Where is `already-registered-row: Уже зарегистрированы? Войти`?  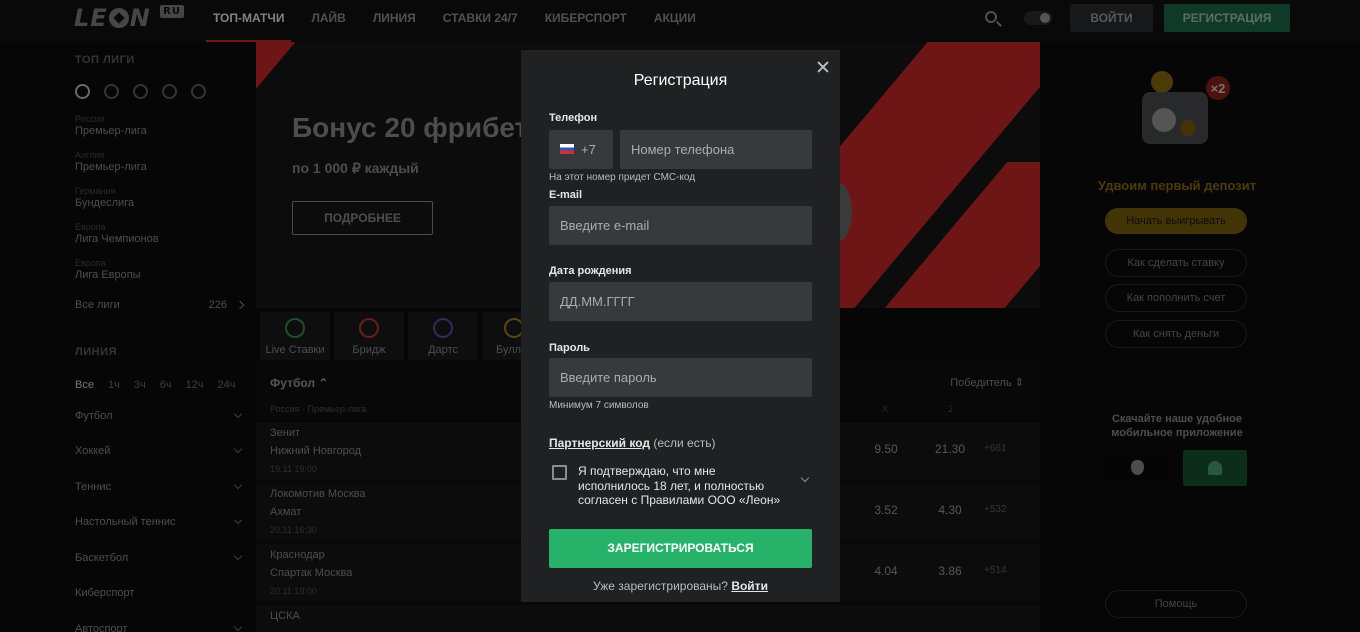 already-registered-row: Уже зарегистрированы? Войти is located at coordinates (680, 586).